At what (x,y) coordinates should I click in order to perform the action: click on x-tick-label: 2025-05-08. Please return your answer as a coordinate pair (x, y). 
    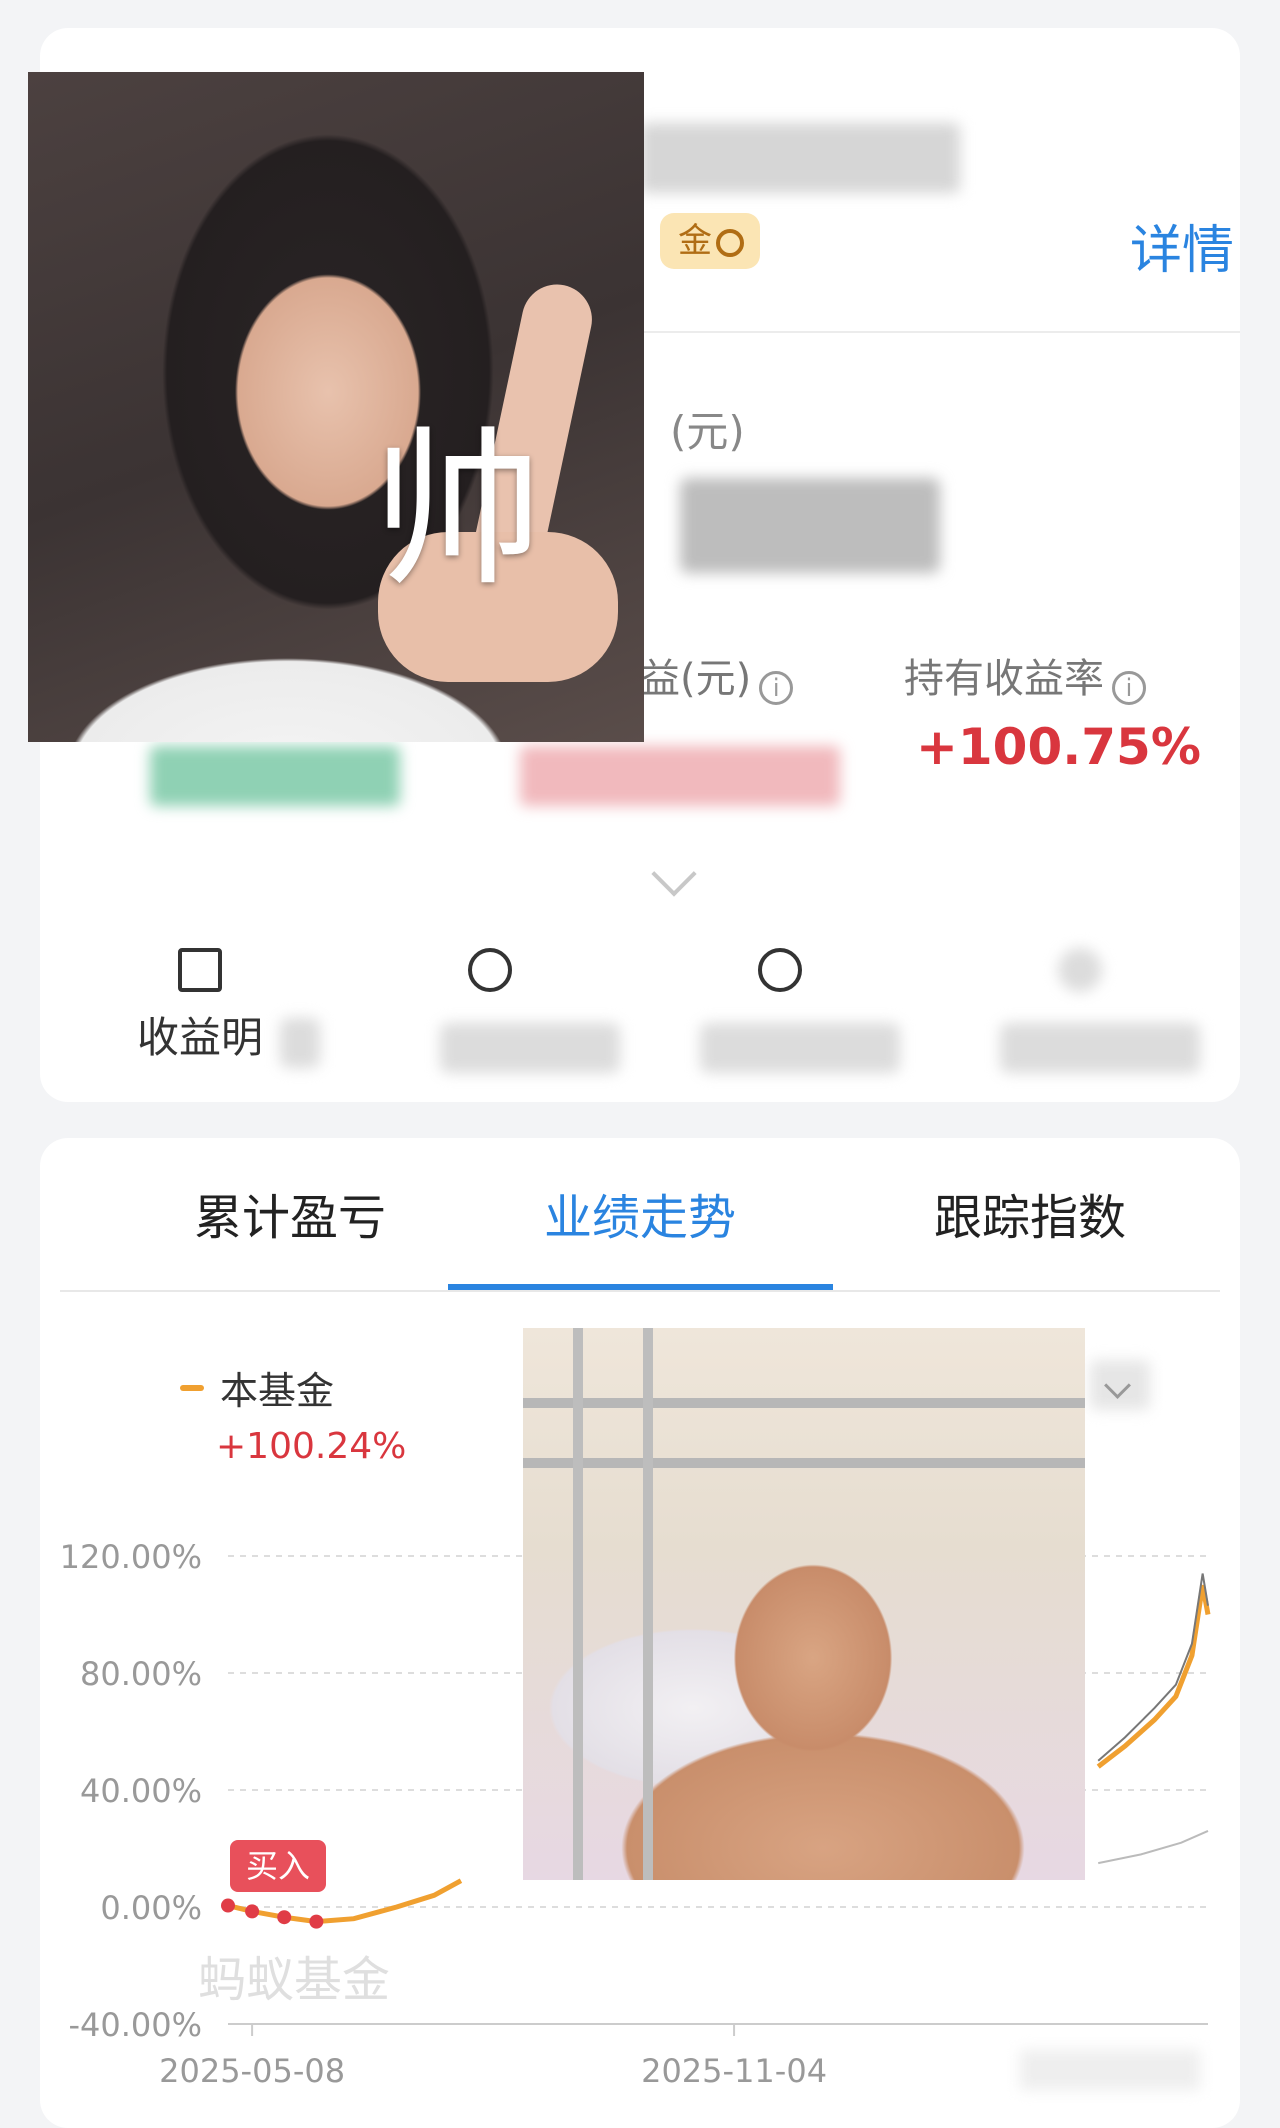
    Looking at the image, I should click on (252, 2071).